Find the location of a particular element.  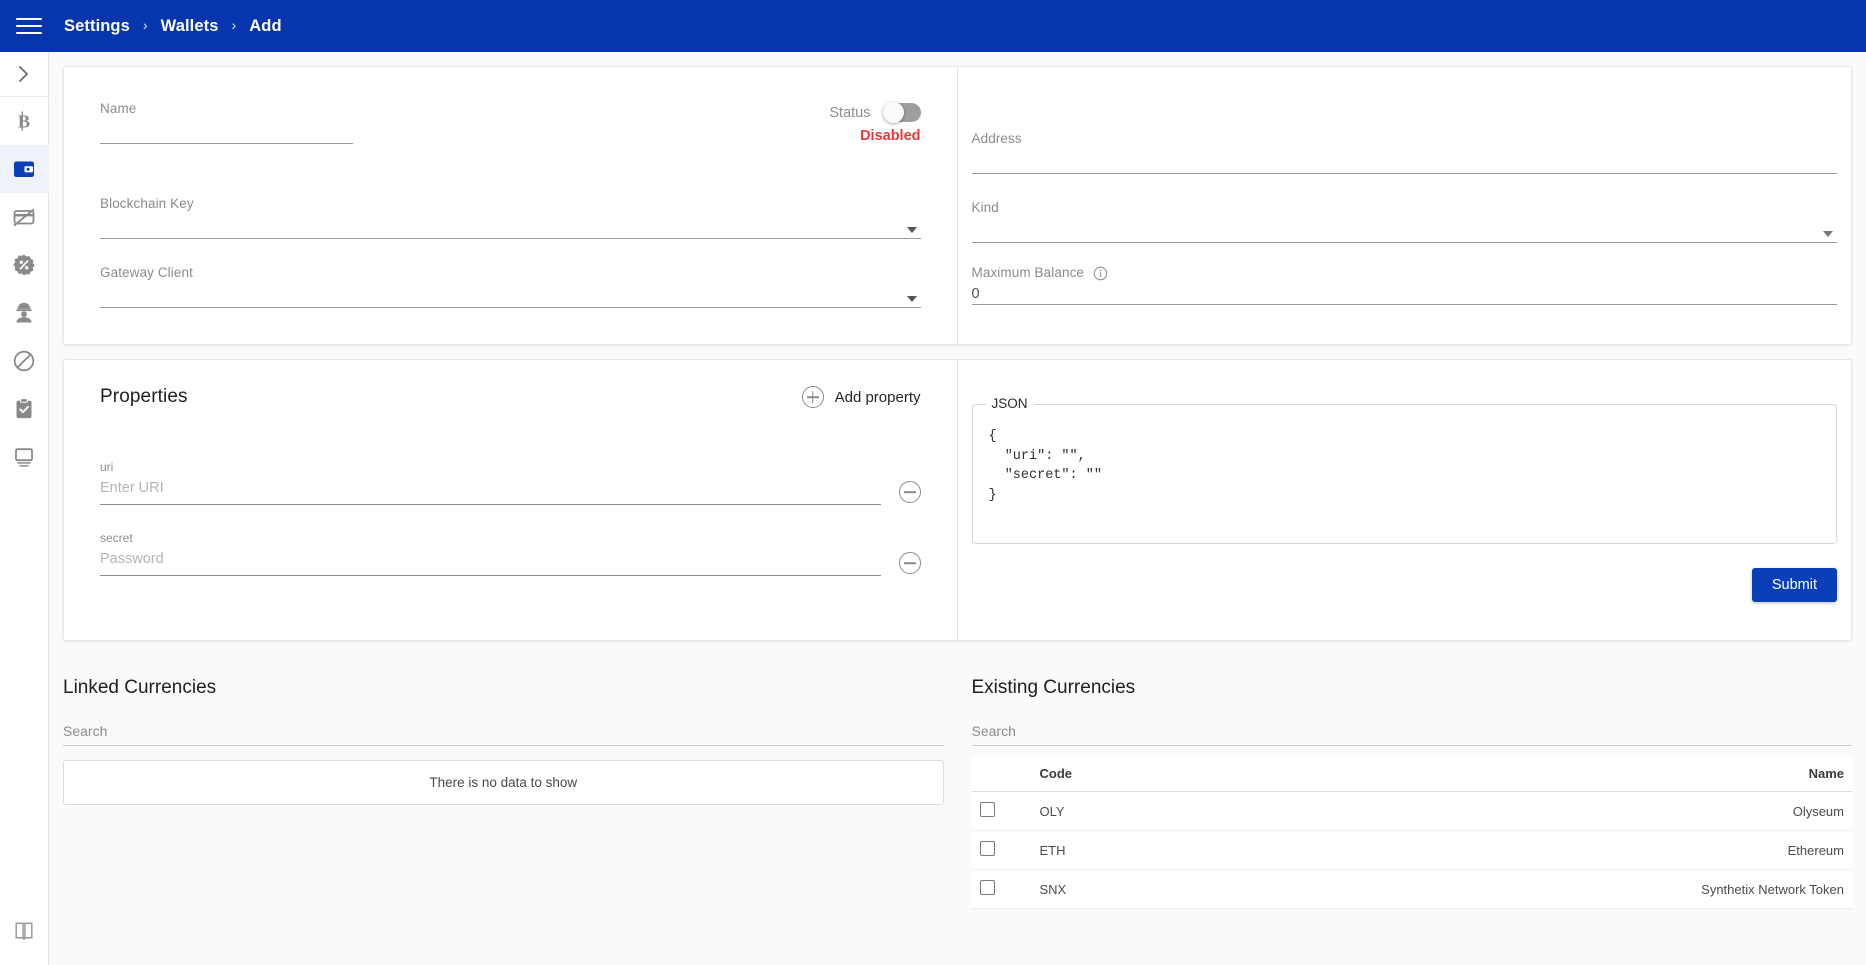

sidebar-item-monitoring is located at coordinates (24, 457).